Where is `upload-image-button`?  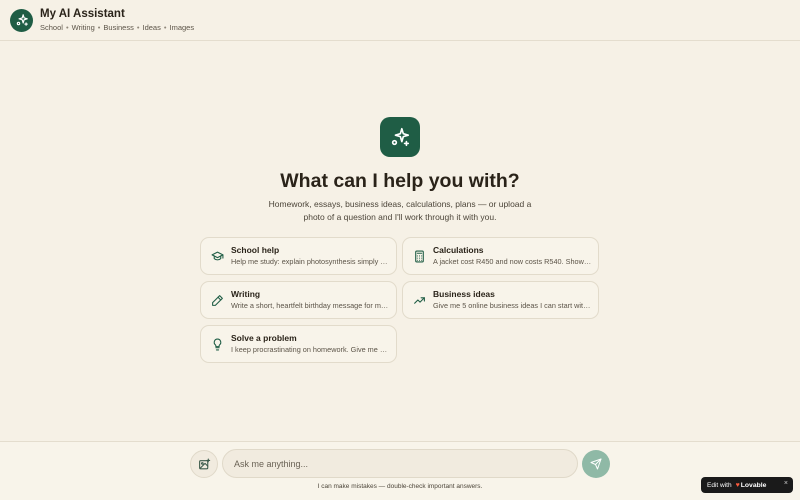 upload-image-button is located at coordinates (204, 464).